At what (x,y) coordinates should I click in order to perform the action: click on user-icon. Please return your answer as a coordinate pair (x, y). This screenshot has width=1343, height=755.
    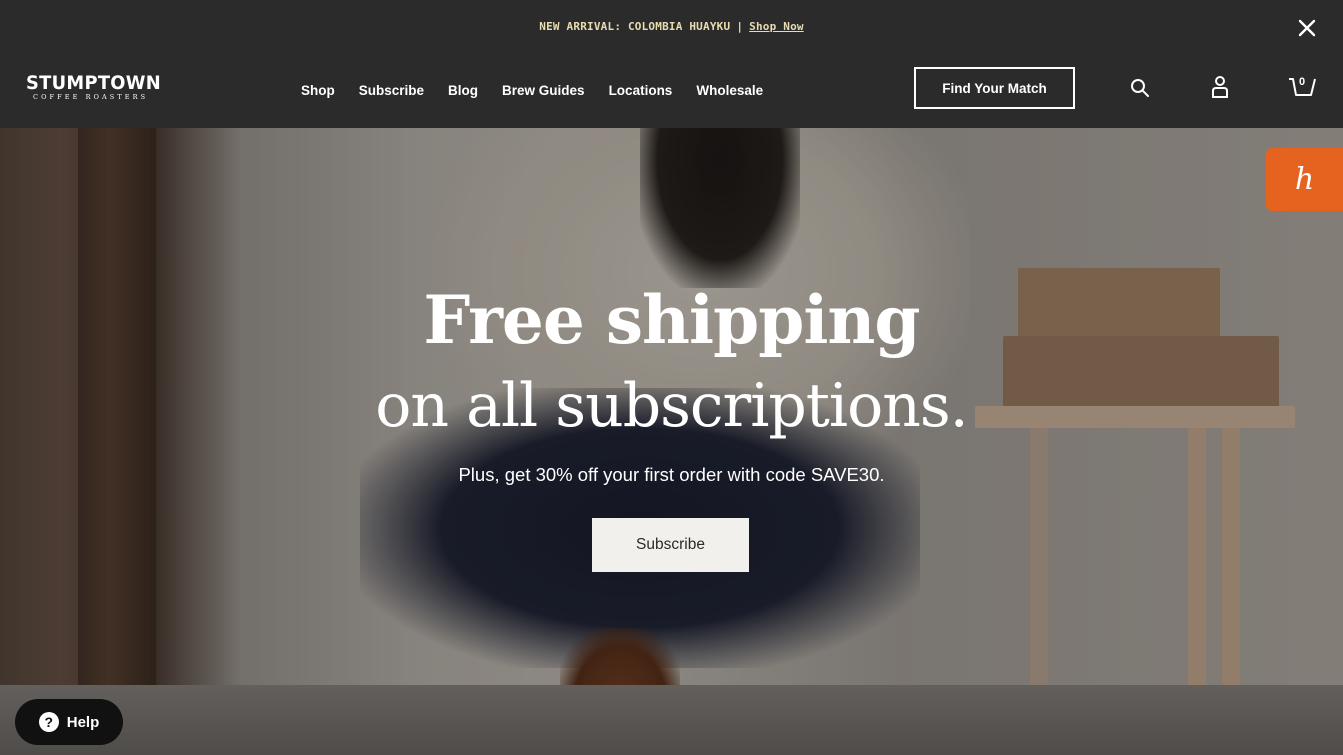
    Looking at the image, I should click on (1220, 87).